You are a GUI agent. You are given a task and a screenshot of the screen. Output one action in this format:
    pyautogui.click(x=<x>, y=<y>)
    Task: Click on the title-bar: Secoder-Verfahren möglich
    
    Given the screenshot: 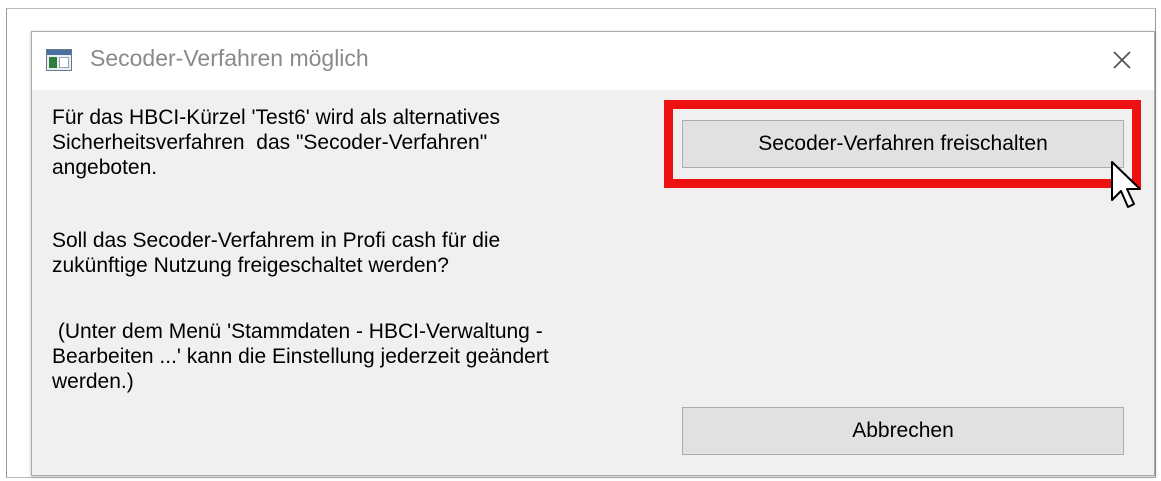 What is the action you would take?
    pyautogui.click(x=593, y=61)
    